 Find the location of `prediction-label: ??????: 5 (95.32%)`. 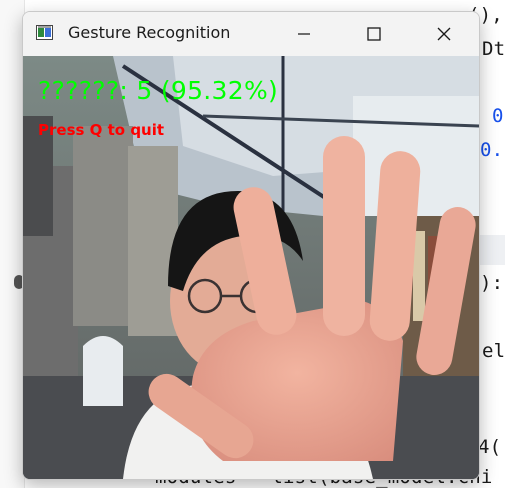

prediction-label: ??????: 5 (95.32%) is located at coordinates (158, 90).